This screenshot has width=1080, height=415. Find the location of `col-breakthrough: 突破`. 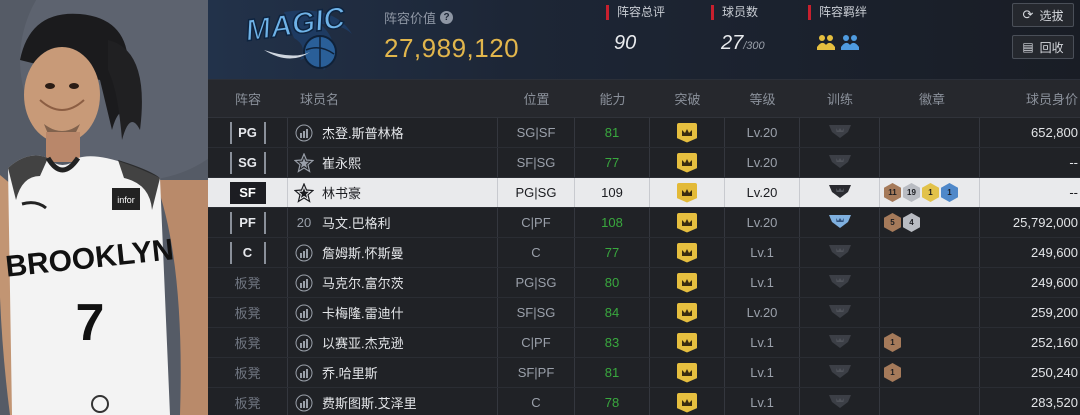

col-breakthrough: 突破 is located at coordinates (687, 98).